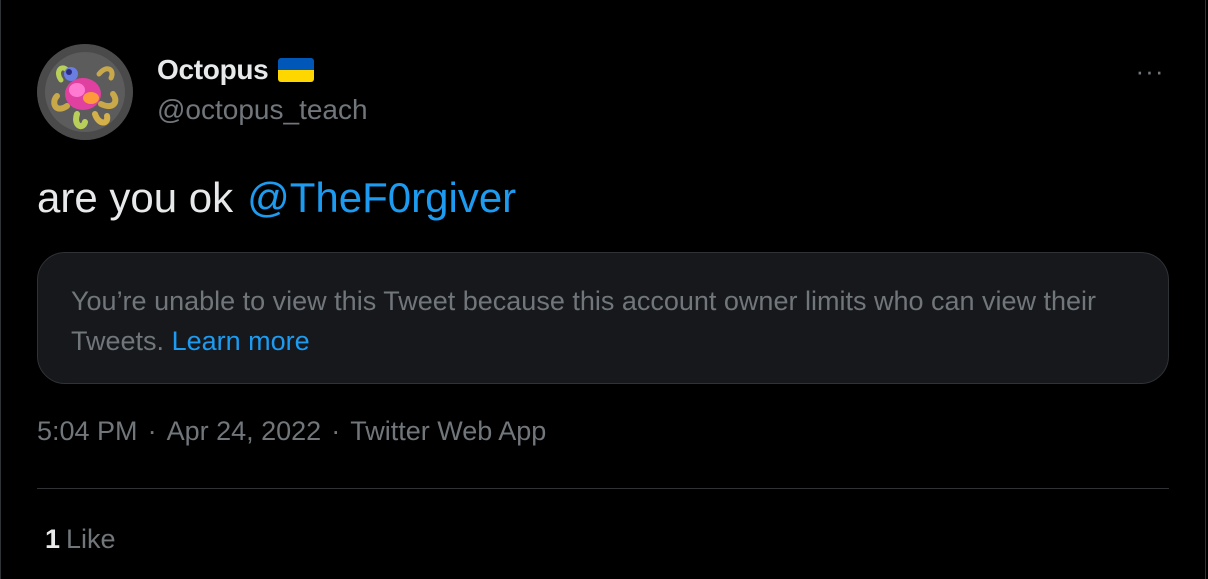  I want to click on mention-link: @TheF0rgiver, so click(381, 197).